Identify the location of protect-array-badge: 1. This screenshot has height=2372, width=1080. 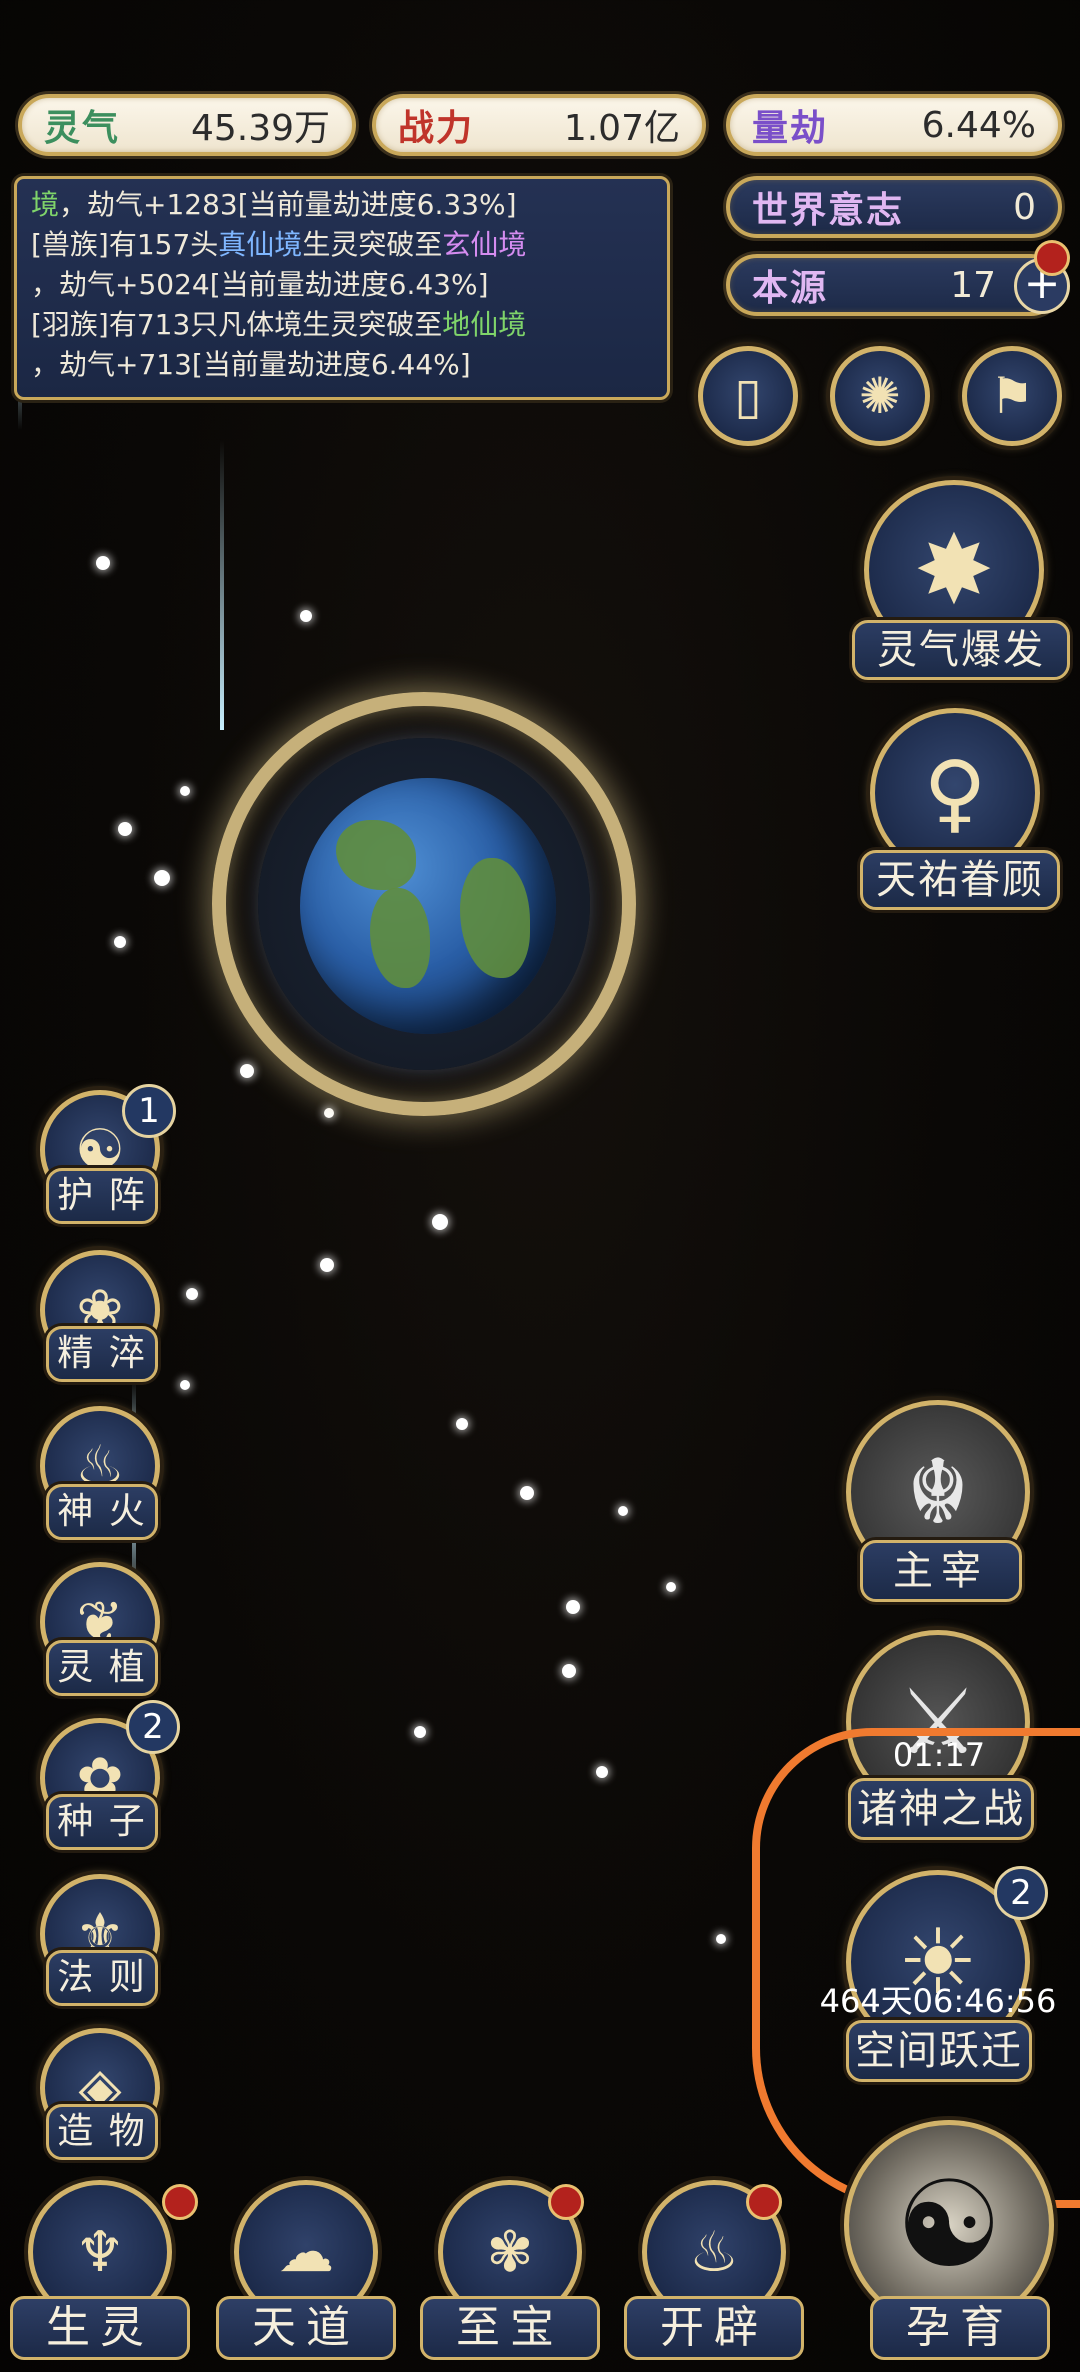
(149, 1111).